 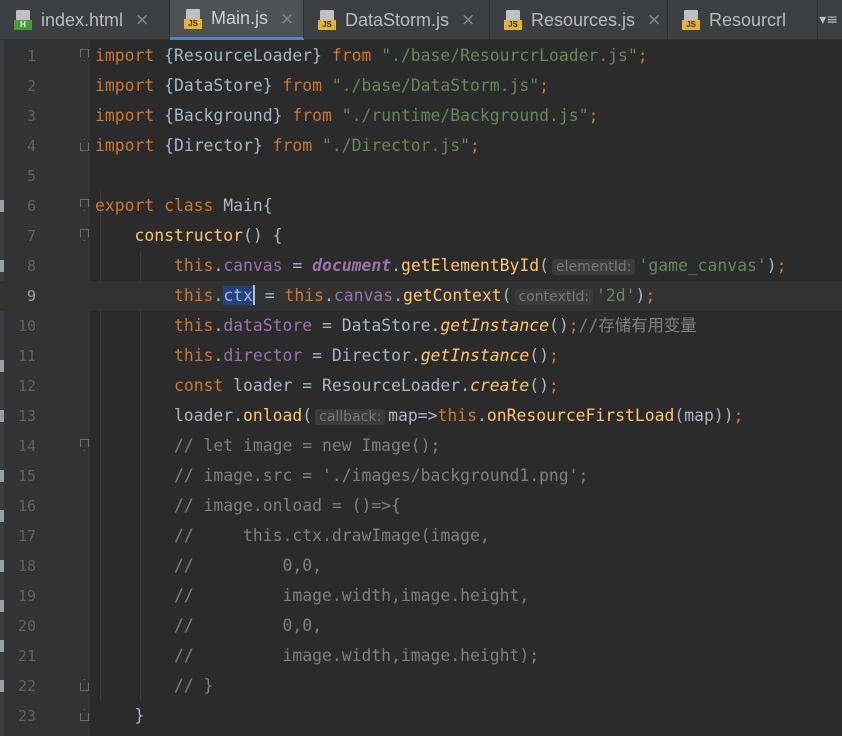 What do you see at coordinates (554, 297) in the screenshot?
I see `parameter-hint: contextId:` at bounding box center [554, 297].